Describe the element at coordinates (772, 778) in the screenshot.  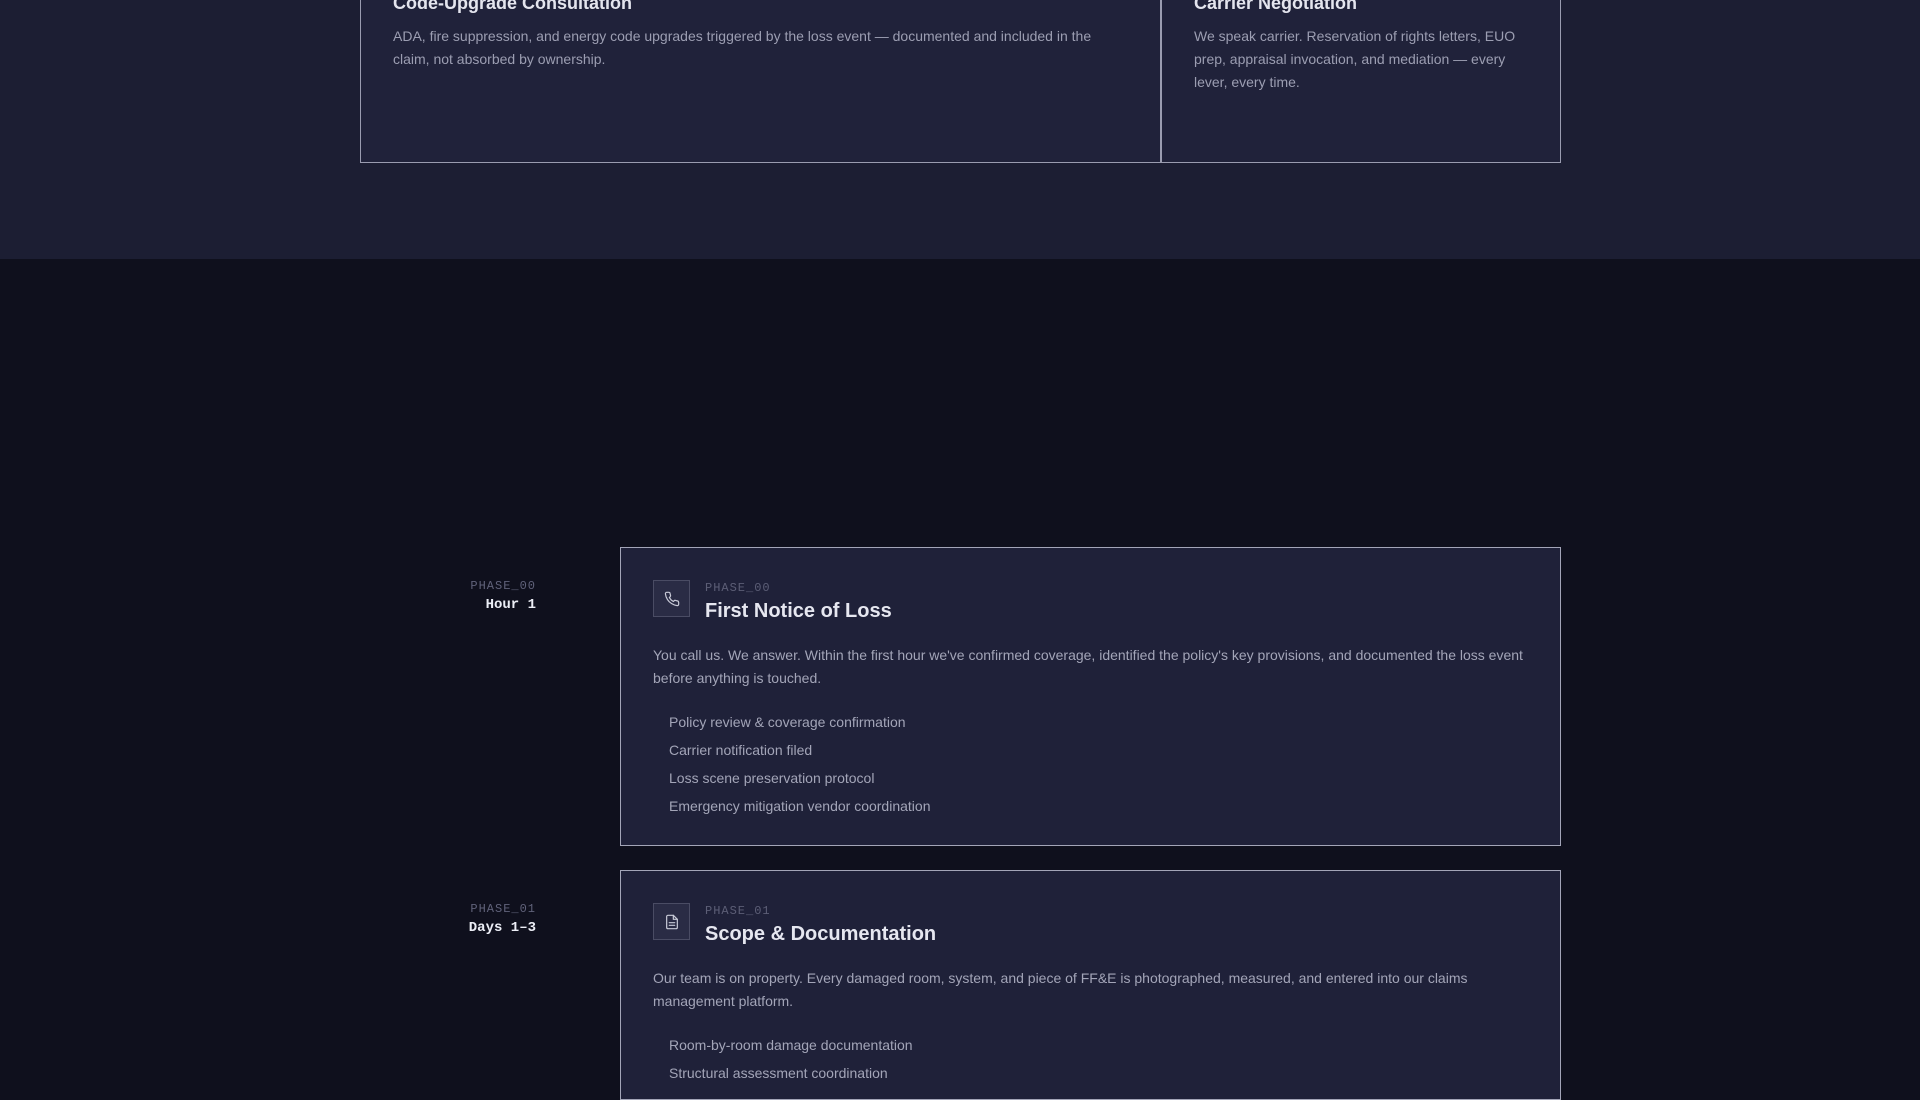
I see `list-item: Loss scene preservation protocol` at that location.